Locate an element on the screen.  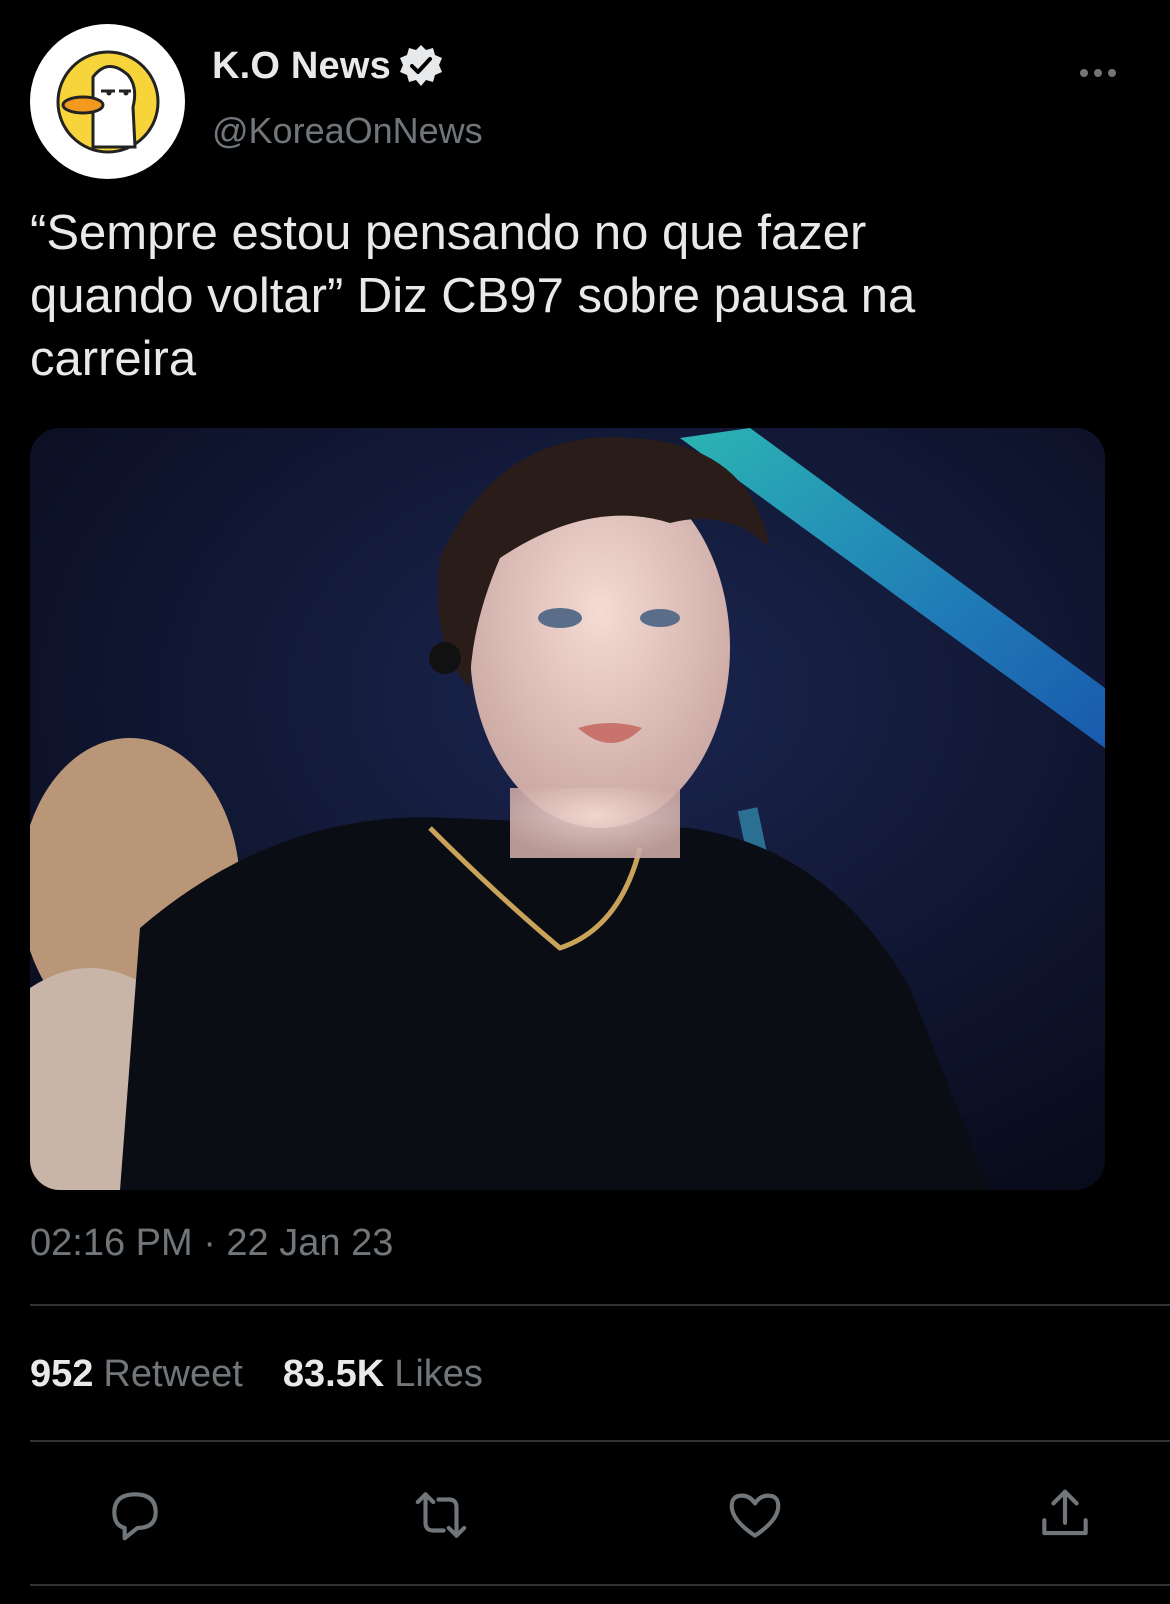
like-button is located at coordinates (755, 1515).